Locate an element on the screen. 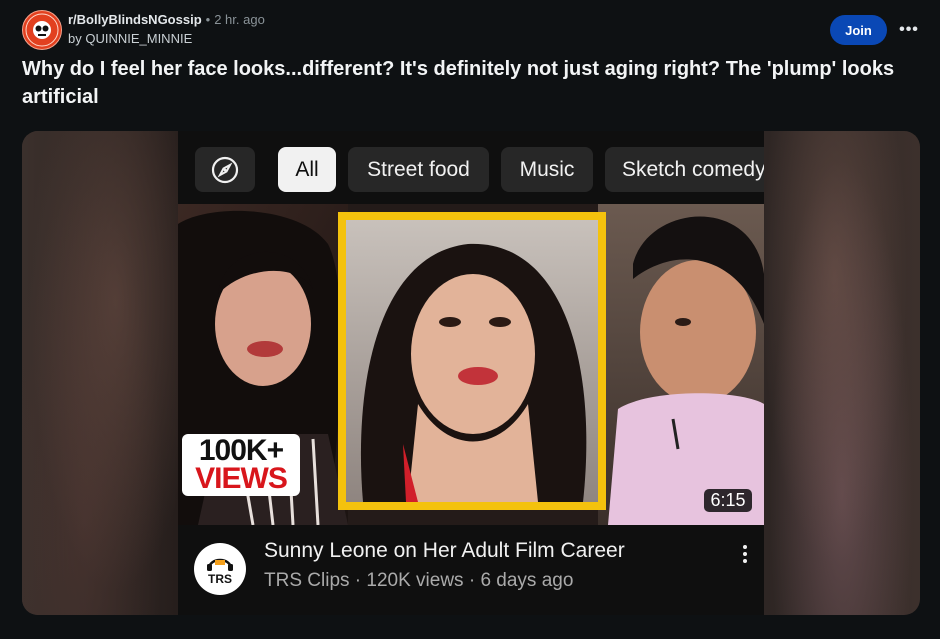 The width and height of the screenshot is (940, 639). compass-icon is located at coordinates (225, 169).